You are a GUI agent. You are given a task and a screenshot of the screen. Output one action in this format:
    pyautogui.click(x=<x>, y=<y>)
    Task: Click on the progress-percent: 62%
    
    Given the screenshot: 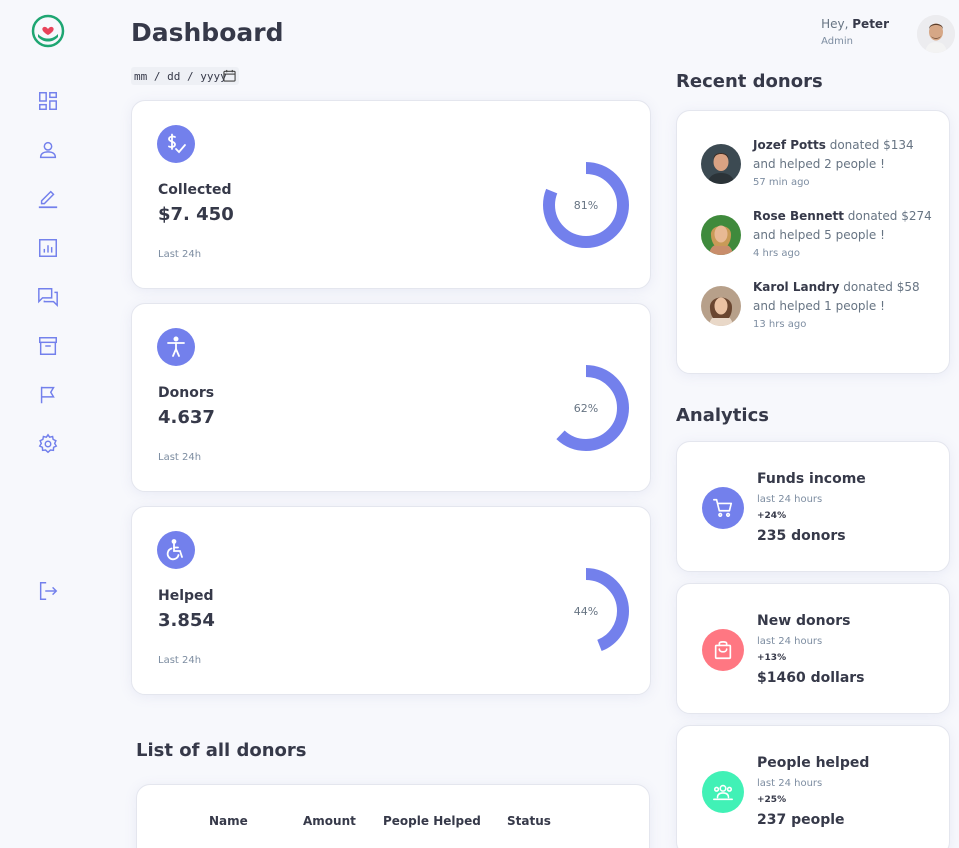 What is the action you would take?
    pyautogui.click(x=586, y=408)
    